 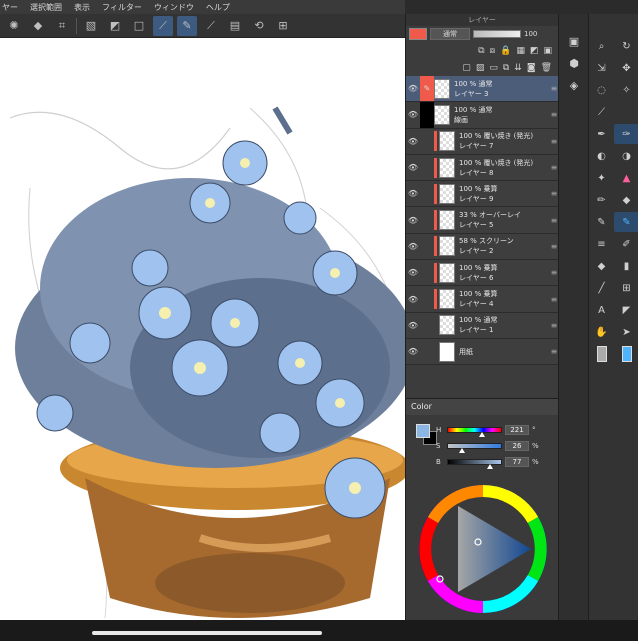 I want to click on color-wheel, so click(x=483, y=549).